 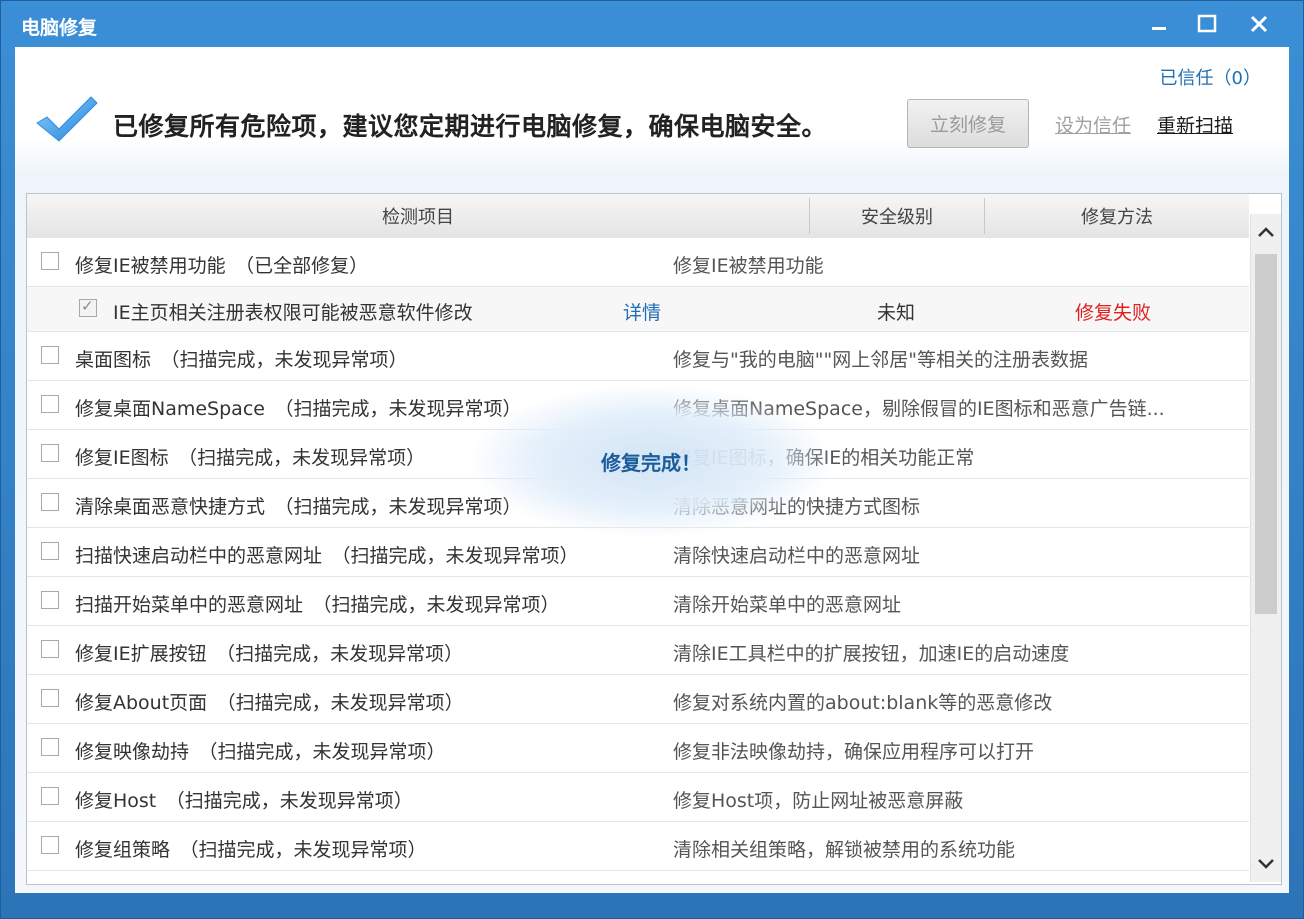 I want to click on row-item-name: 扫描快速启动栏中的恶意网址 （扫描完成，未发现异常项）, so click(x=327, y=556).